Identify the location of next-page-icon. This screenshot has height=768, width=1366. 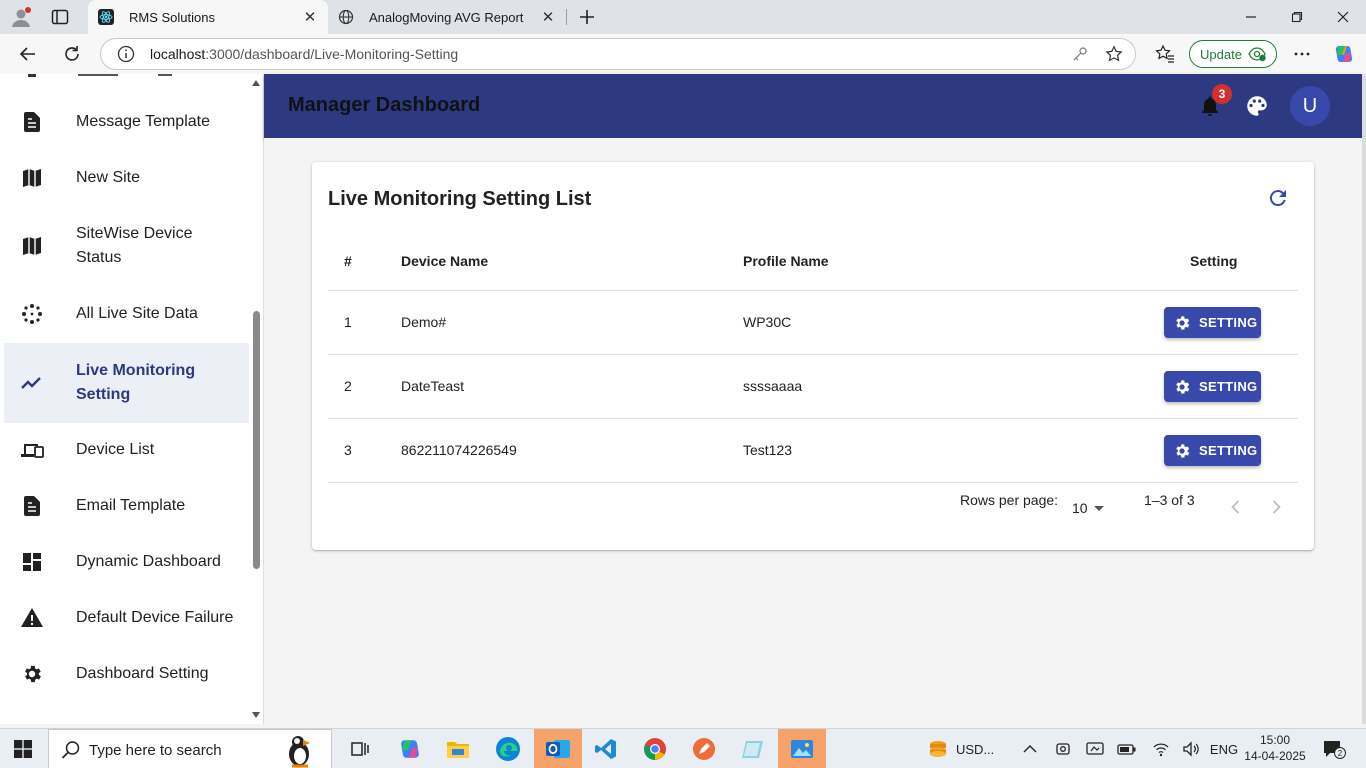
(1276, 507).